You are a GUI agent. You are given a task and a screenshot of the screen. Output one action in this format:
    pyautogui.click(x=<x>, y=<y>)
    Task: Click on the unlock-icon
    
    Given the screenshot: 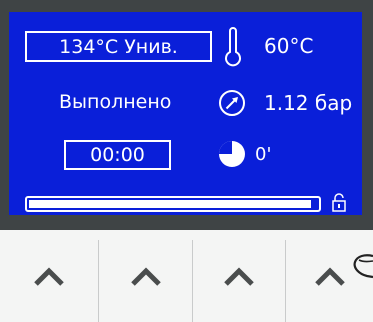 What is the action you would take?
    pyautogui.click(x=339, y=202)
    